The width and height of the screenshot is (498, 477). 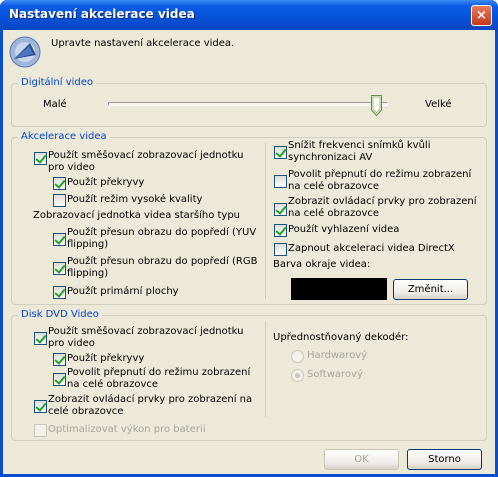 What do you see at coordinates (135, 199) in the screenshot?
I see `use-high-quality-label: Použít režim vysoké kvality` at bounding box center [135, 199].